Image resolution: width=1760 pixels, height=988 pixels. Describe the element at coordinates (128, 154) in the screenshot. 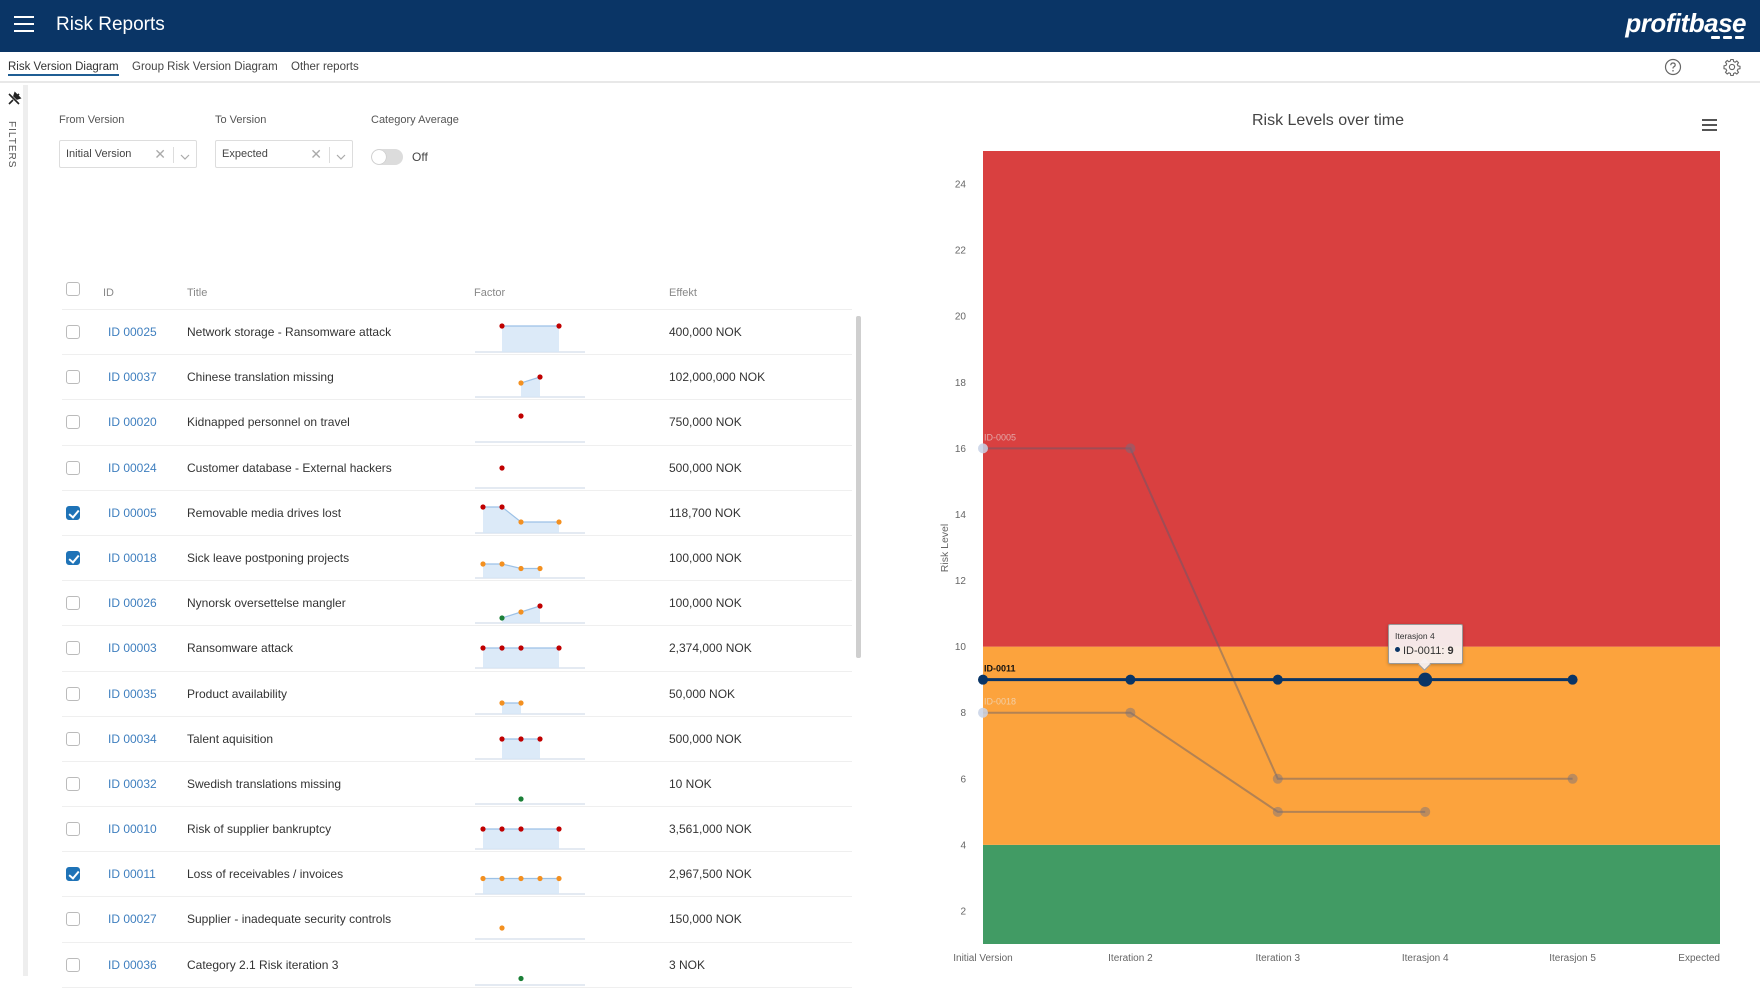

I see `from-version-select: Initial Version ✕` at that location.